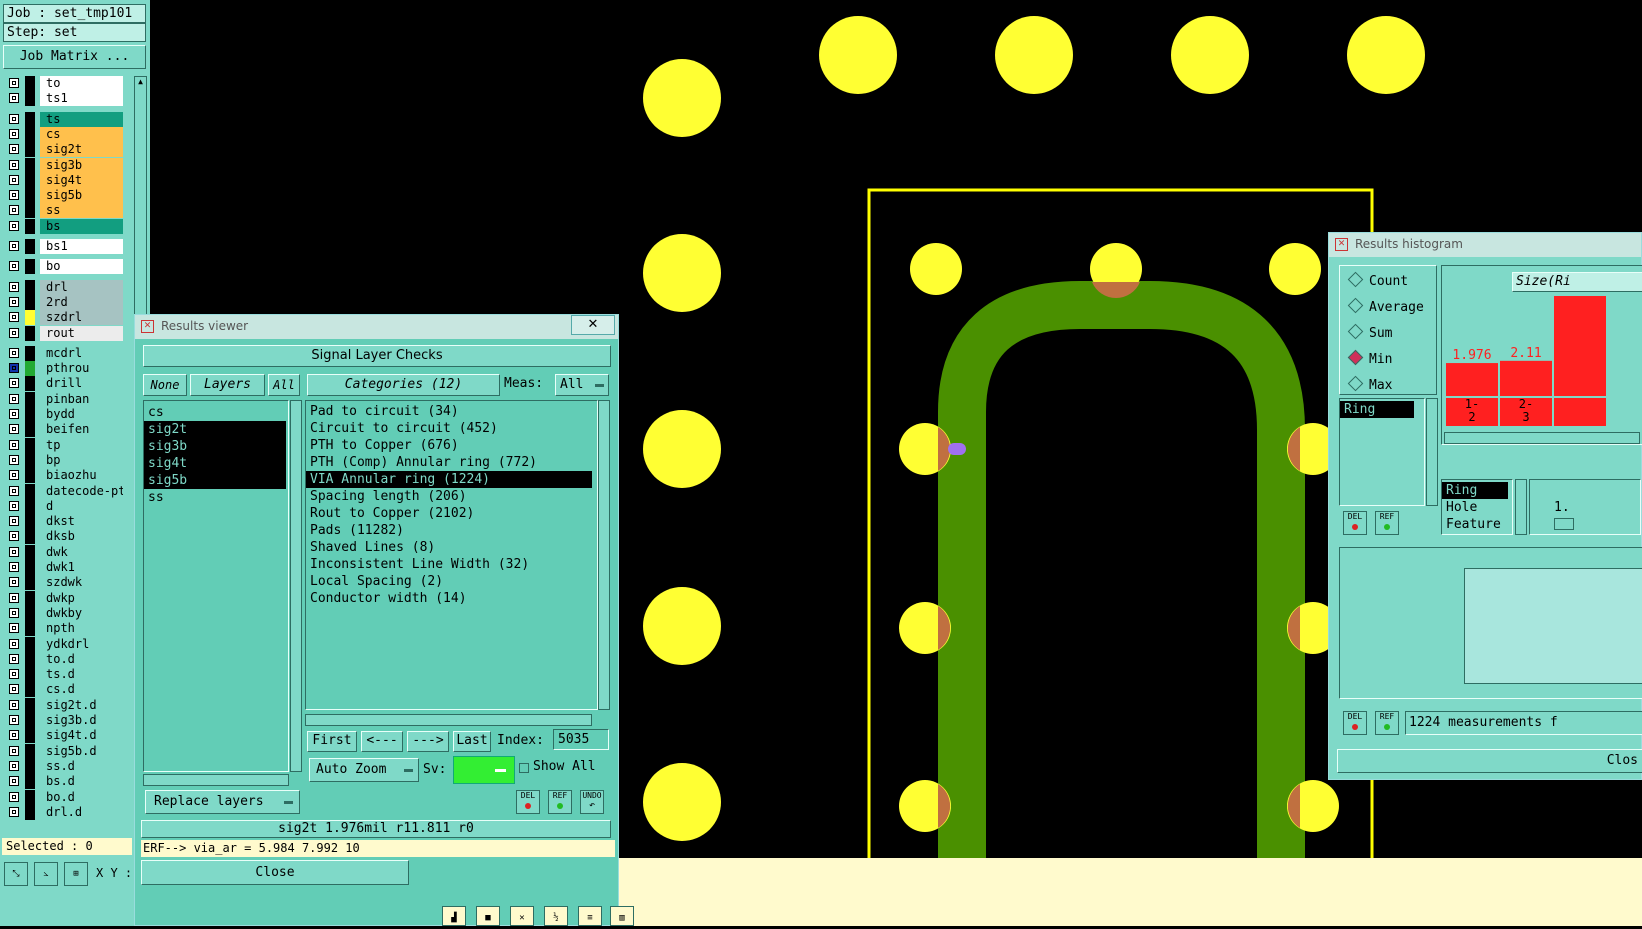  What do you see at coordinates (1489, 761) in the screenshot?
I see `histogram-close-button: Clos` at bounding box center [1489, 761].